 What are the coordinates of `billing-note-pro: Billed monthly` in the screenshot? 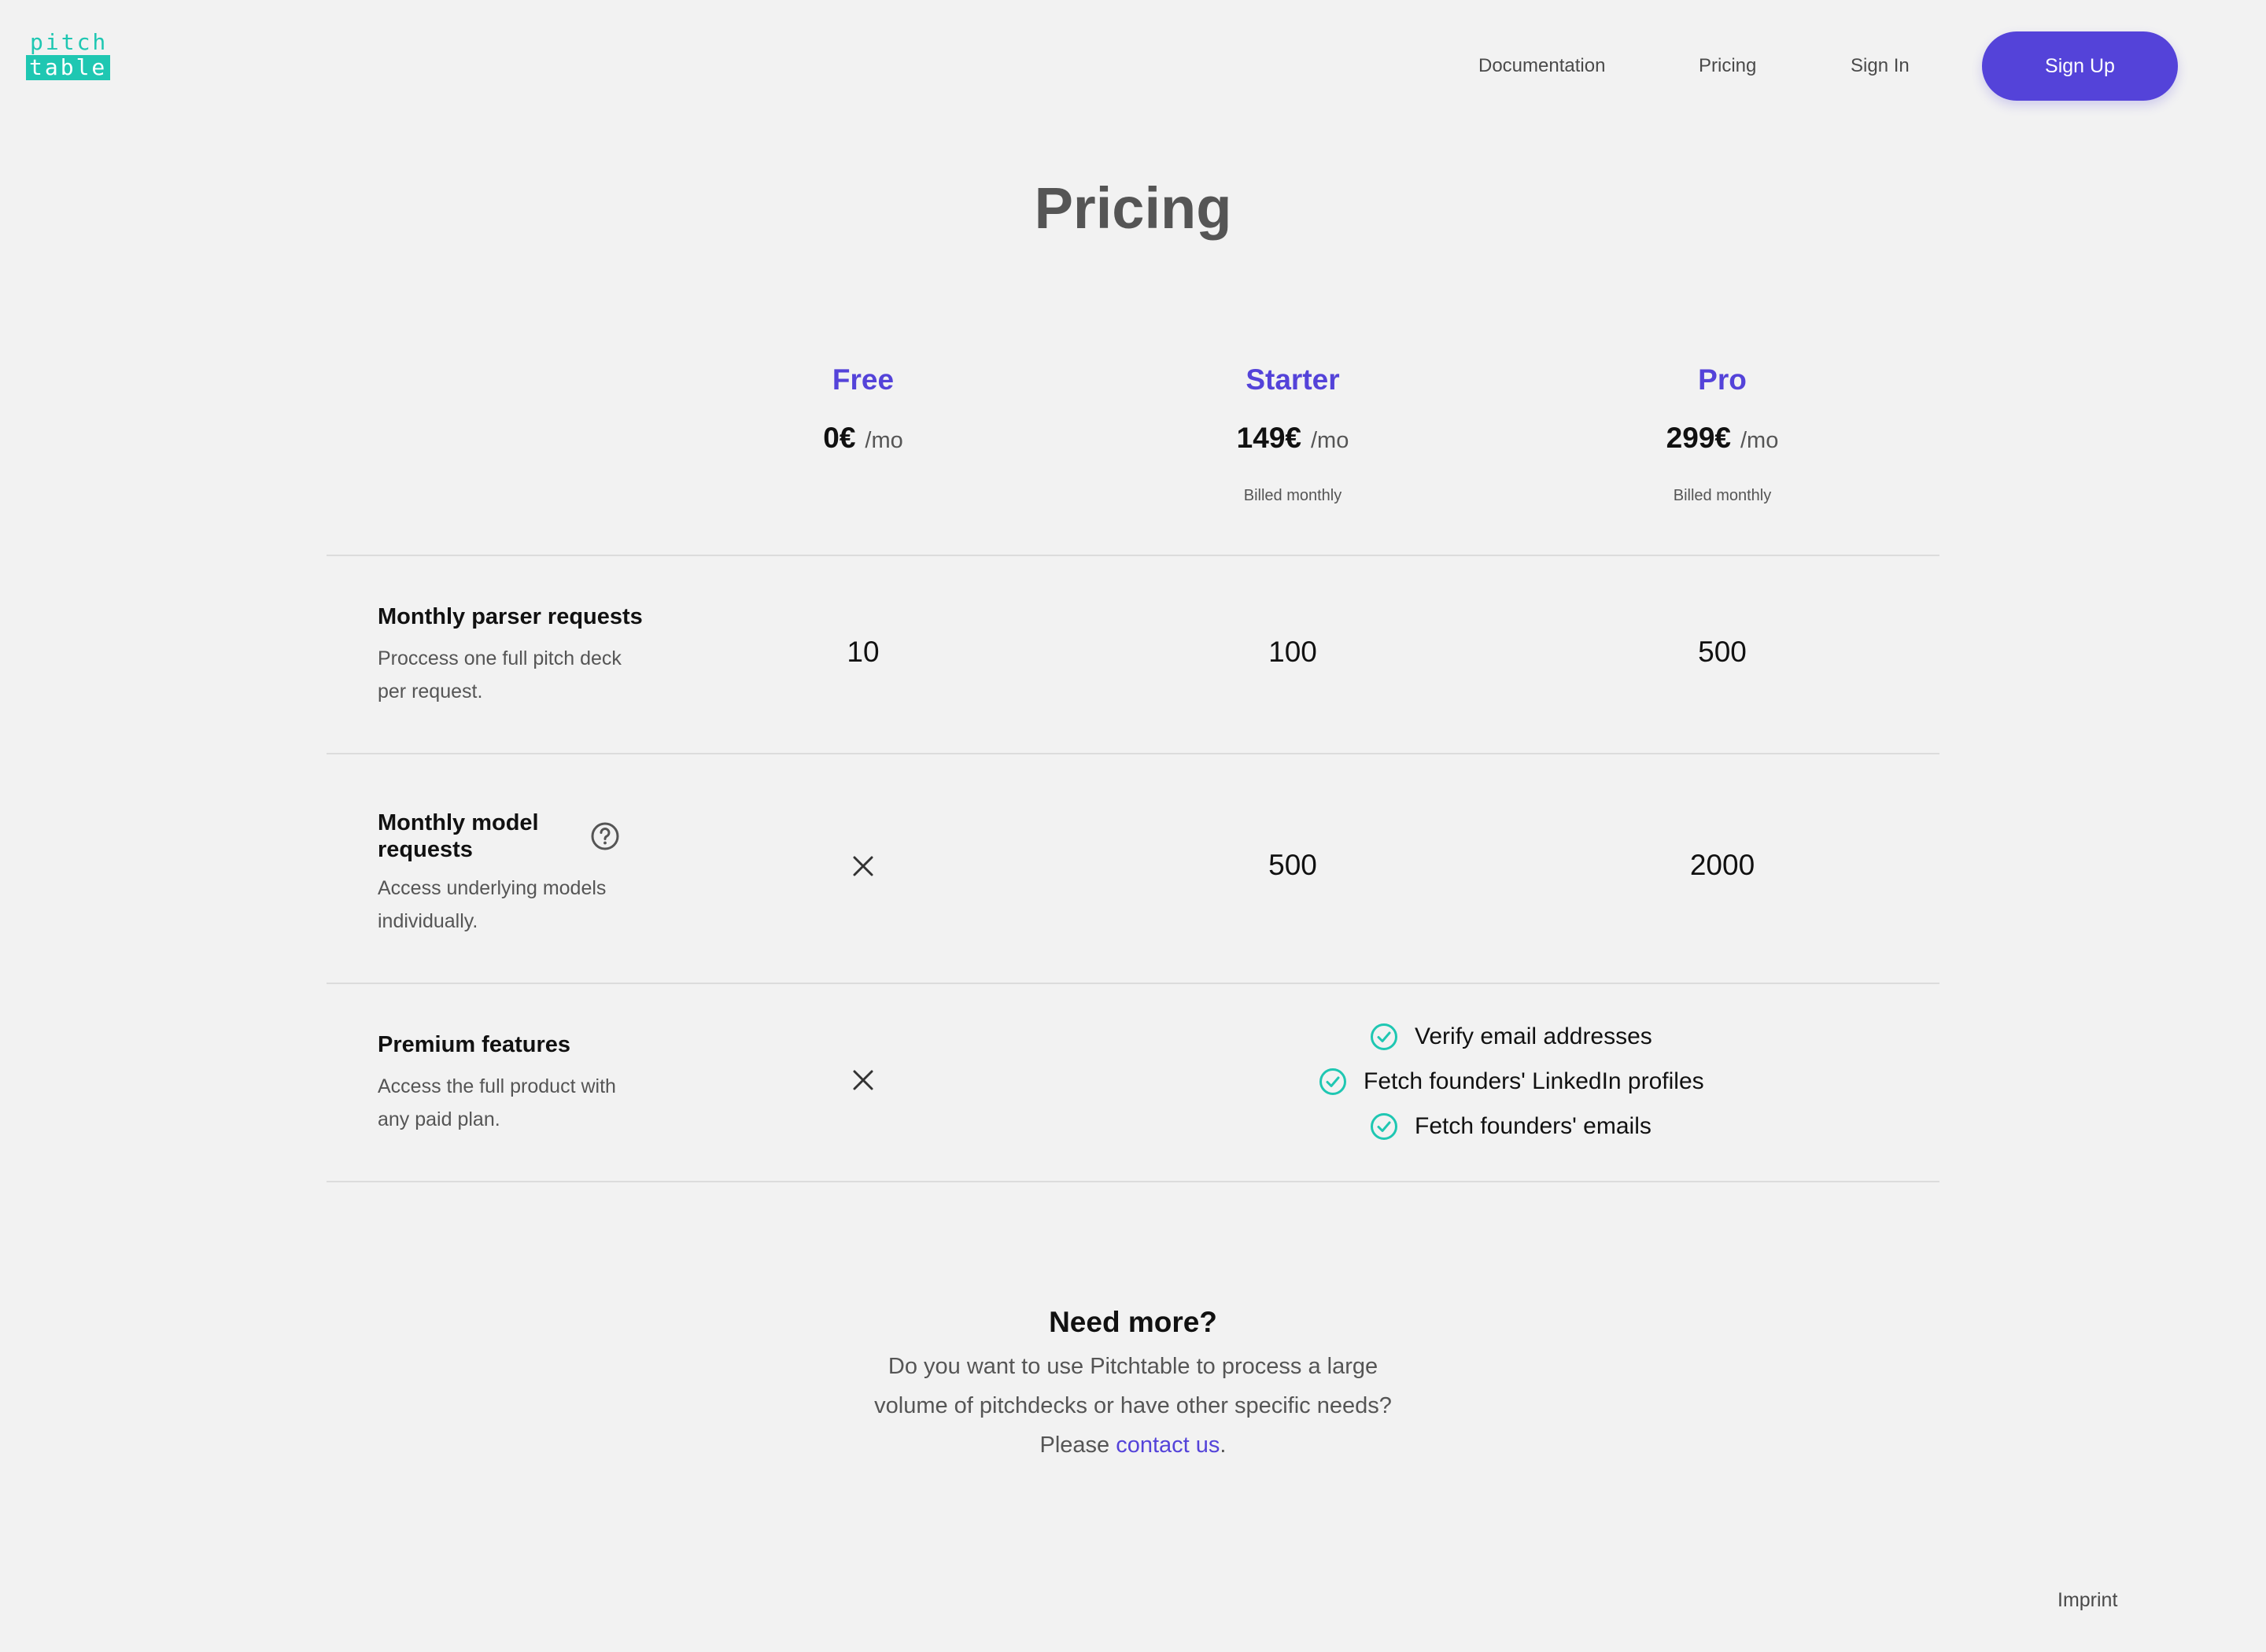 It's located at (1722, 495).